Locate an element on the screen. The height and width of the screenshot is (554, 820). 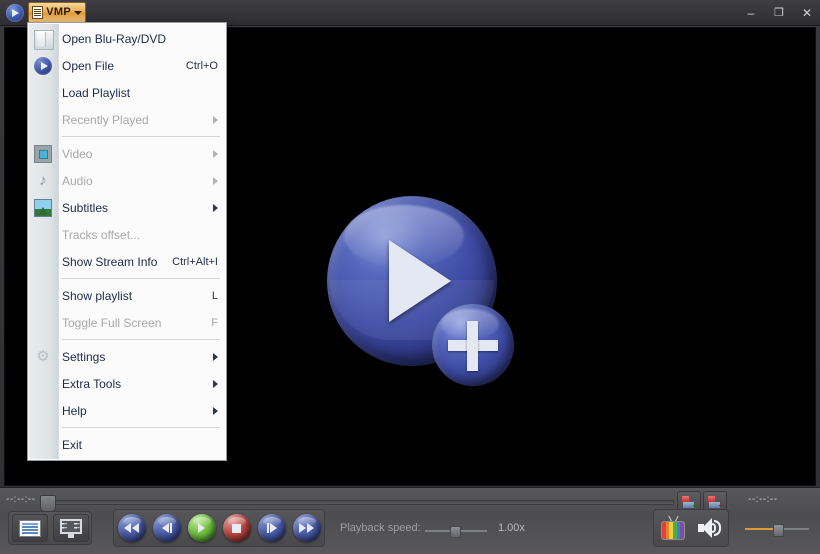
fullscreen-monitor-icon: ╾ ╾ ╾ ╾ is located at coordinates (70, 528).